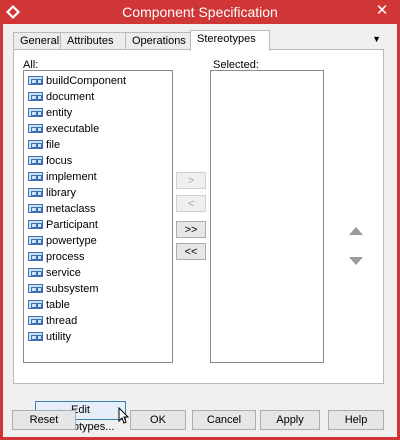 The image size is (400, 440). I want to click on remove-all-button: <<, so click(191, 251).